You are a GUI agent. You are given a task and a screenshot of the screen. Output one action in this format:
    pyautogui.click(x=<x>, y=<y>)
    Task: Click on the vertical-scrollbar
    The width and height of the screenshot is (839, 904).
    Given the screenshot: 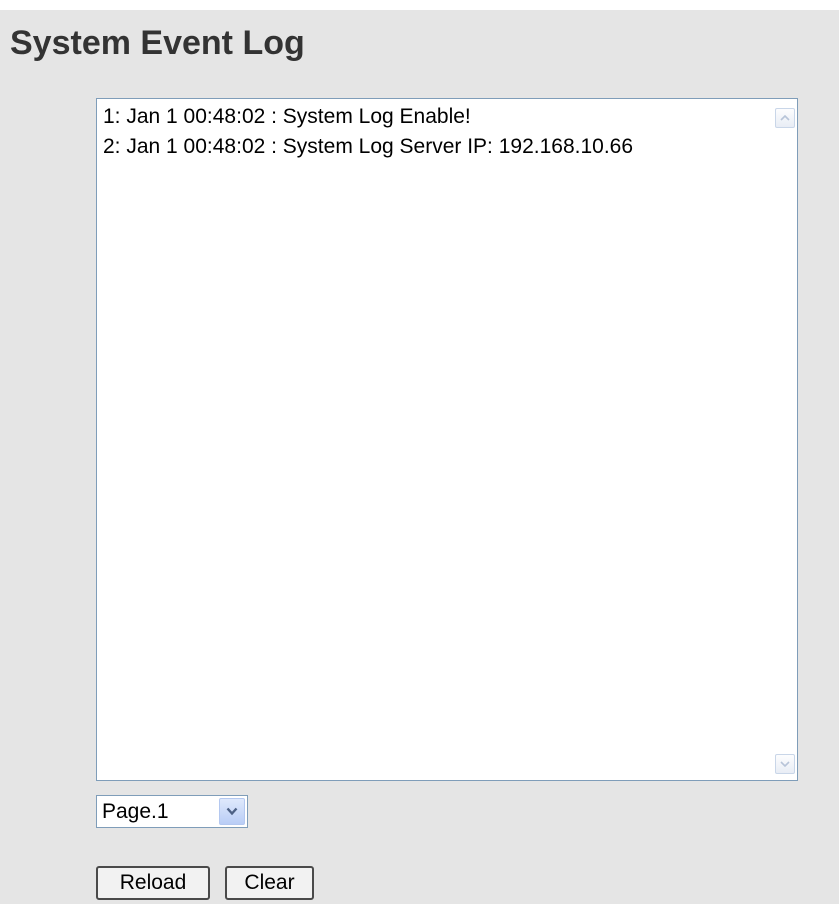 What is the action you would take?
    pyautogui.click(x=785, y=439)
    